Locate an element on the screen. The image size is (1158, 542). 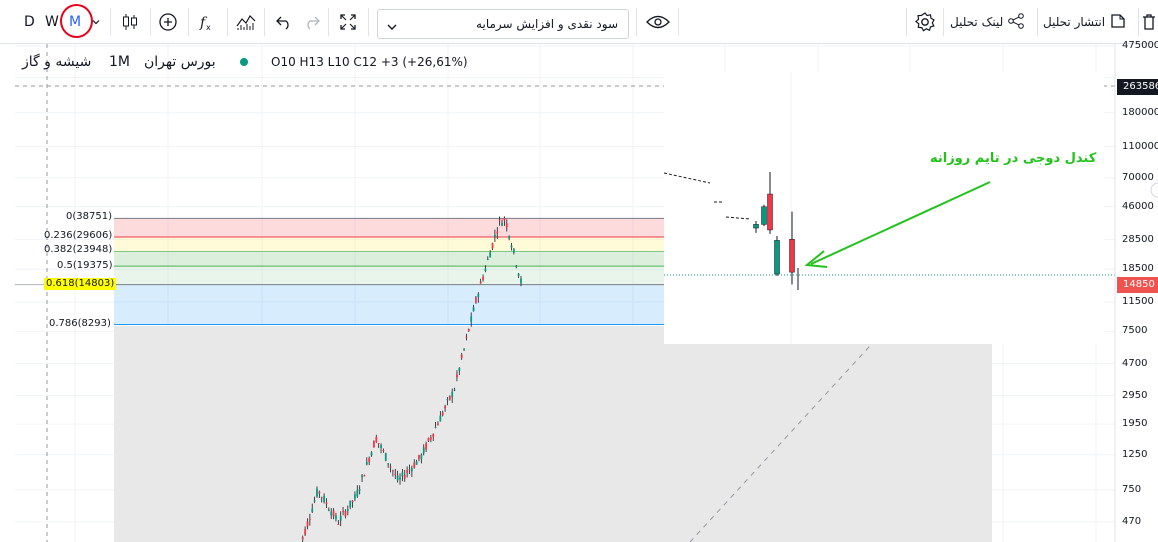
eye-icon is located at coordinates (658, 22).